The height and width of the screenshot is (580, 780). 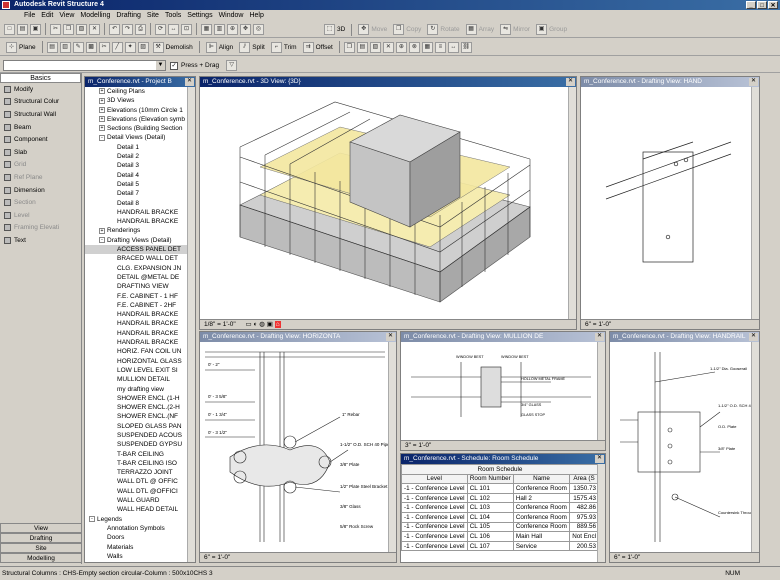 What do you see at coordinates (252, 47) in the screenshot?
I see `split-button: ⫽ Split` at bounding box center [252, 47].